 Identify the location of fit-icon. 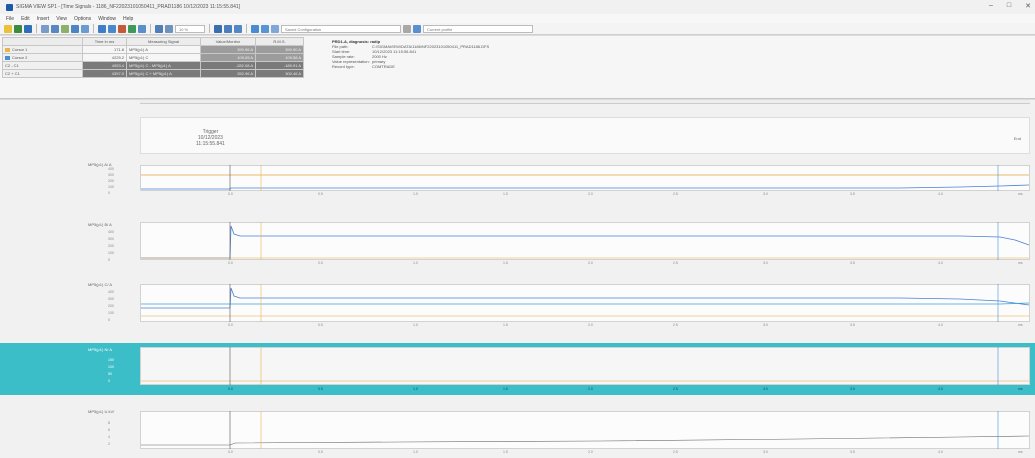
(218, 28).